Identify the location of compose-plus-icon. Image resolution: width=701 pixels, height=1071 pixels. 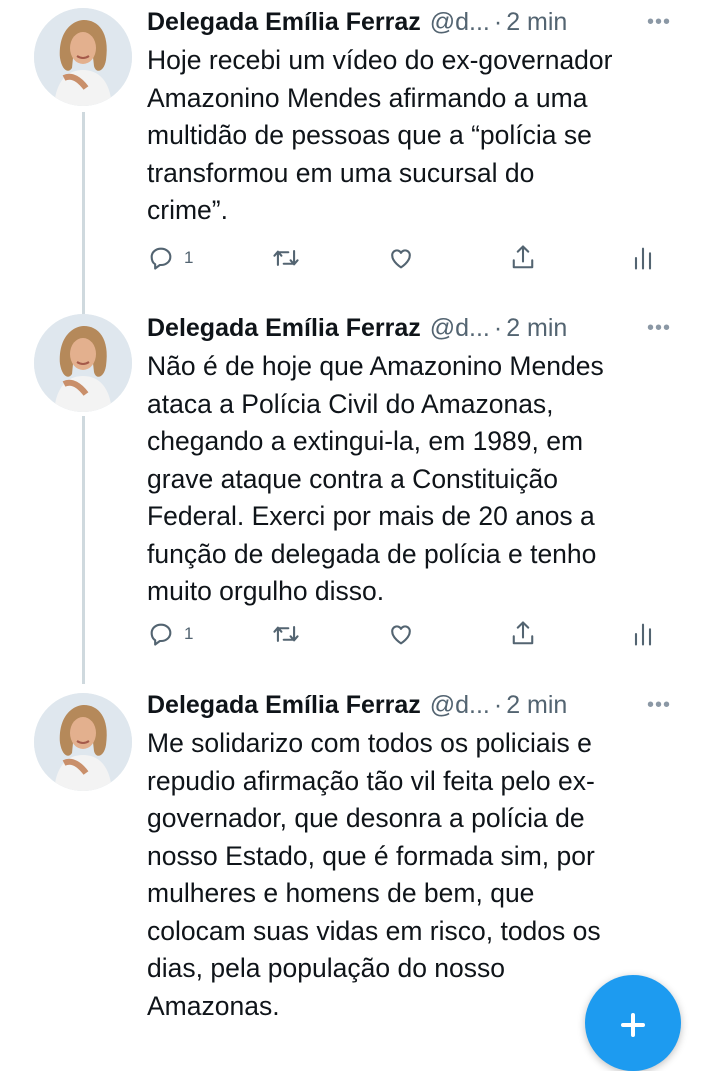
(633, 1025).